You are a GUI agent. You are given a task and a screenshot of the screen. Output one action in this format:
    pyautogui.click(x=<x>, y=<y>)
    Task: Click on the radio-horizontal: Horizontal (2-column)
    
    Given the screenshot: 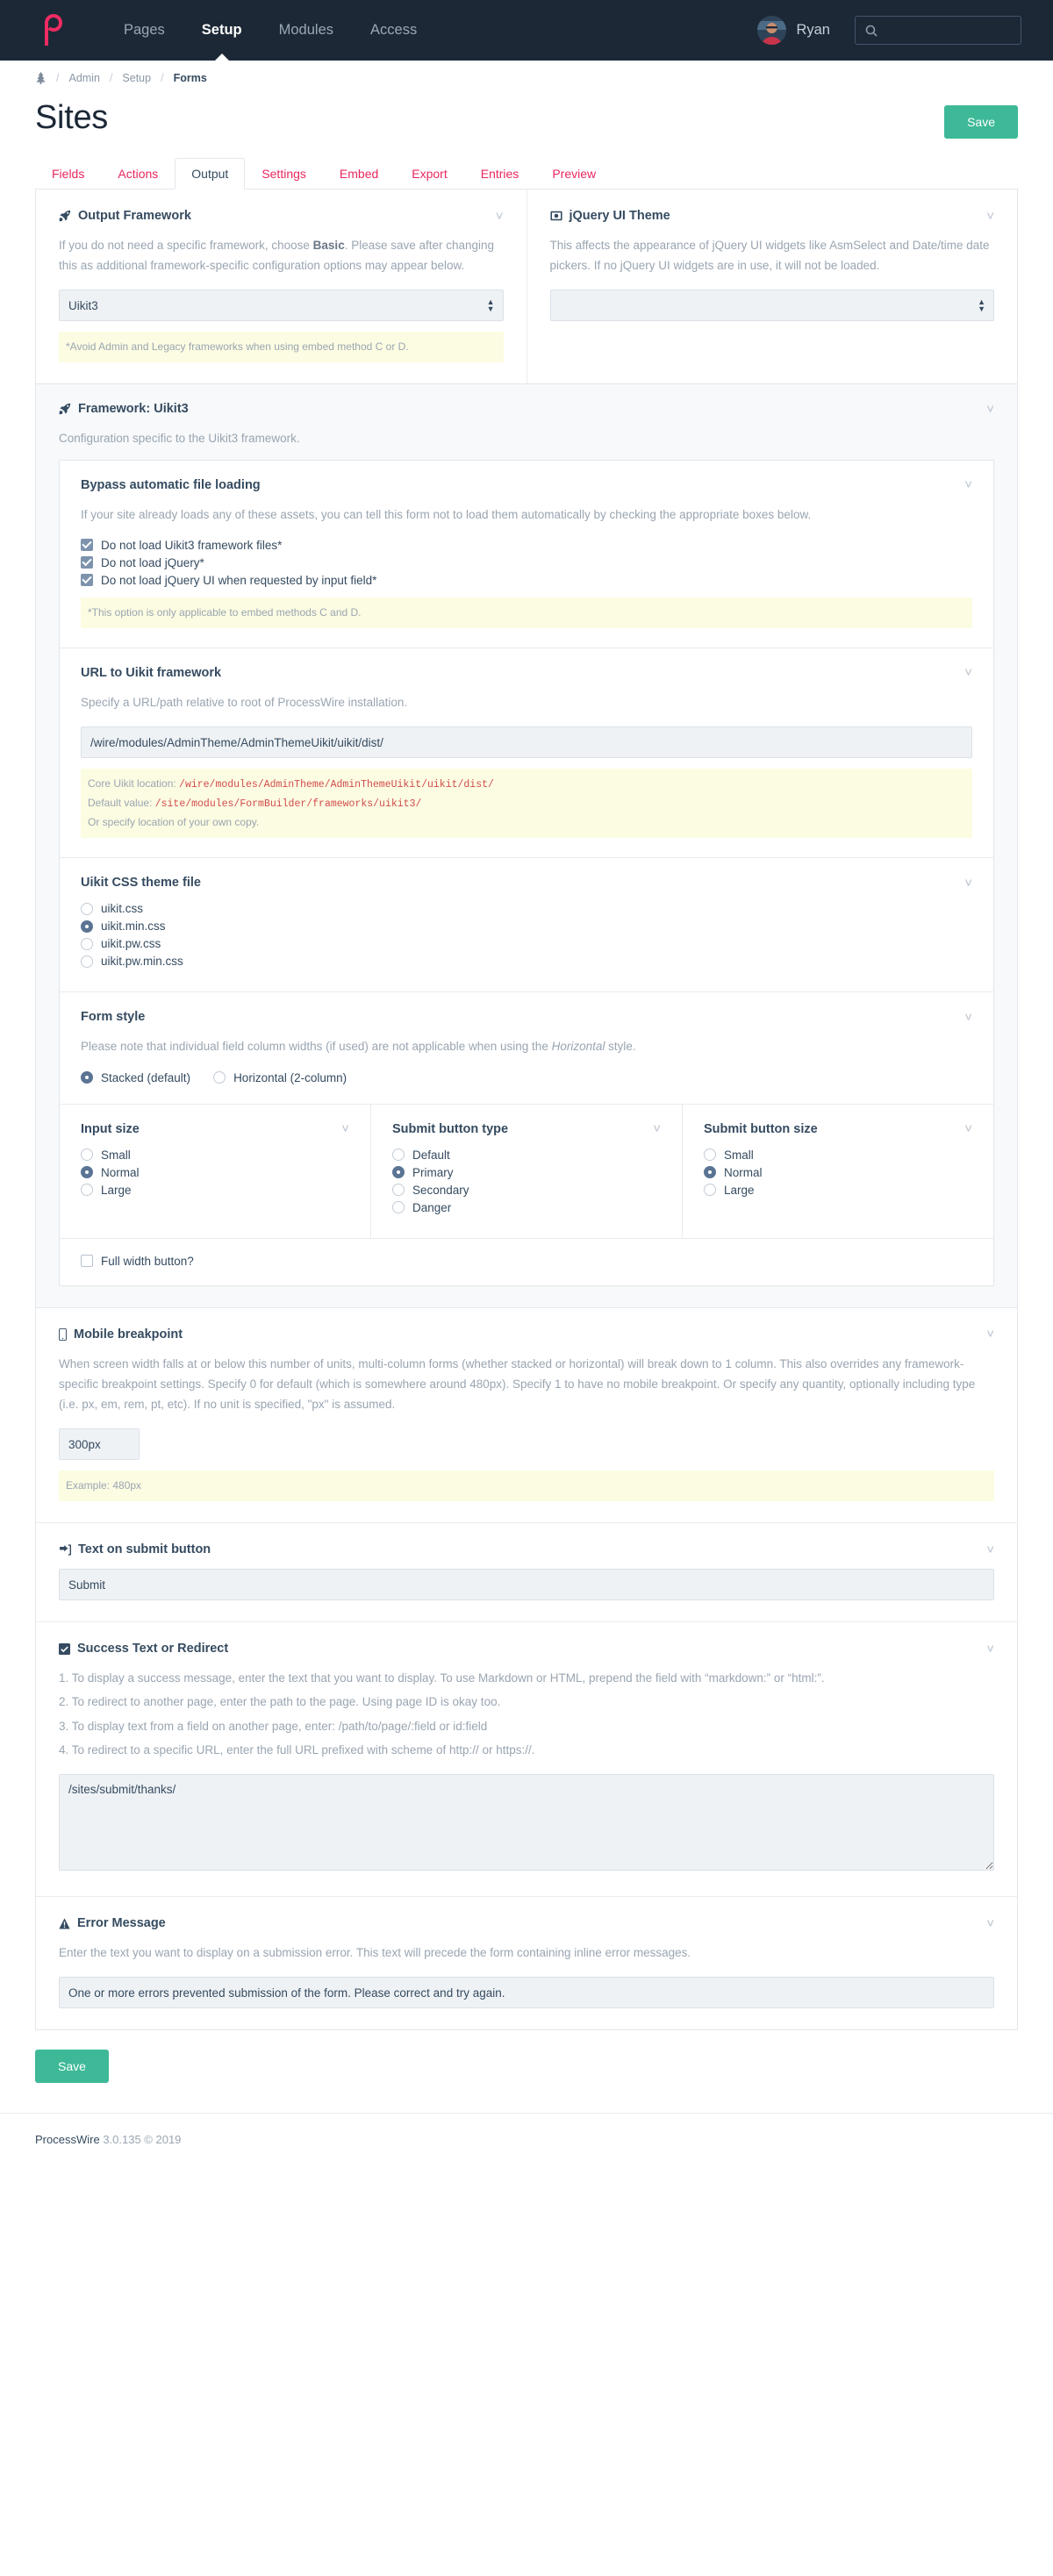 What is the action you would take?
    pyautogui.click(x=280, y=1077)
    